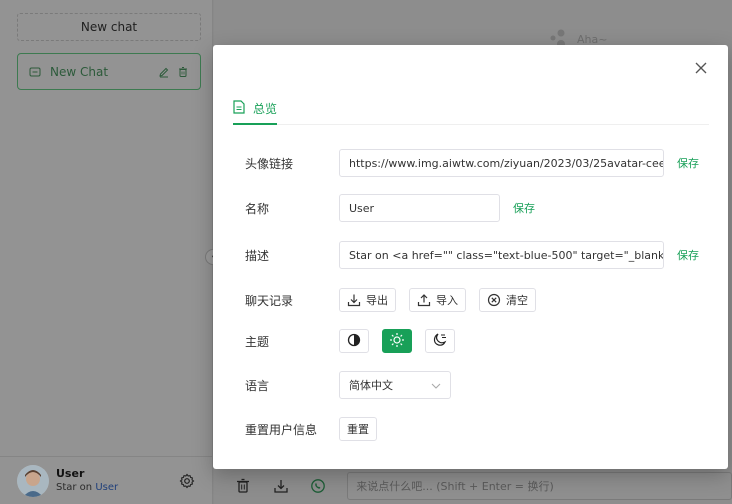 The image size is (732, 504). I want to click on import-button: 导入, so click(437, 300).